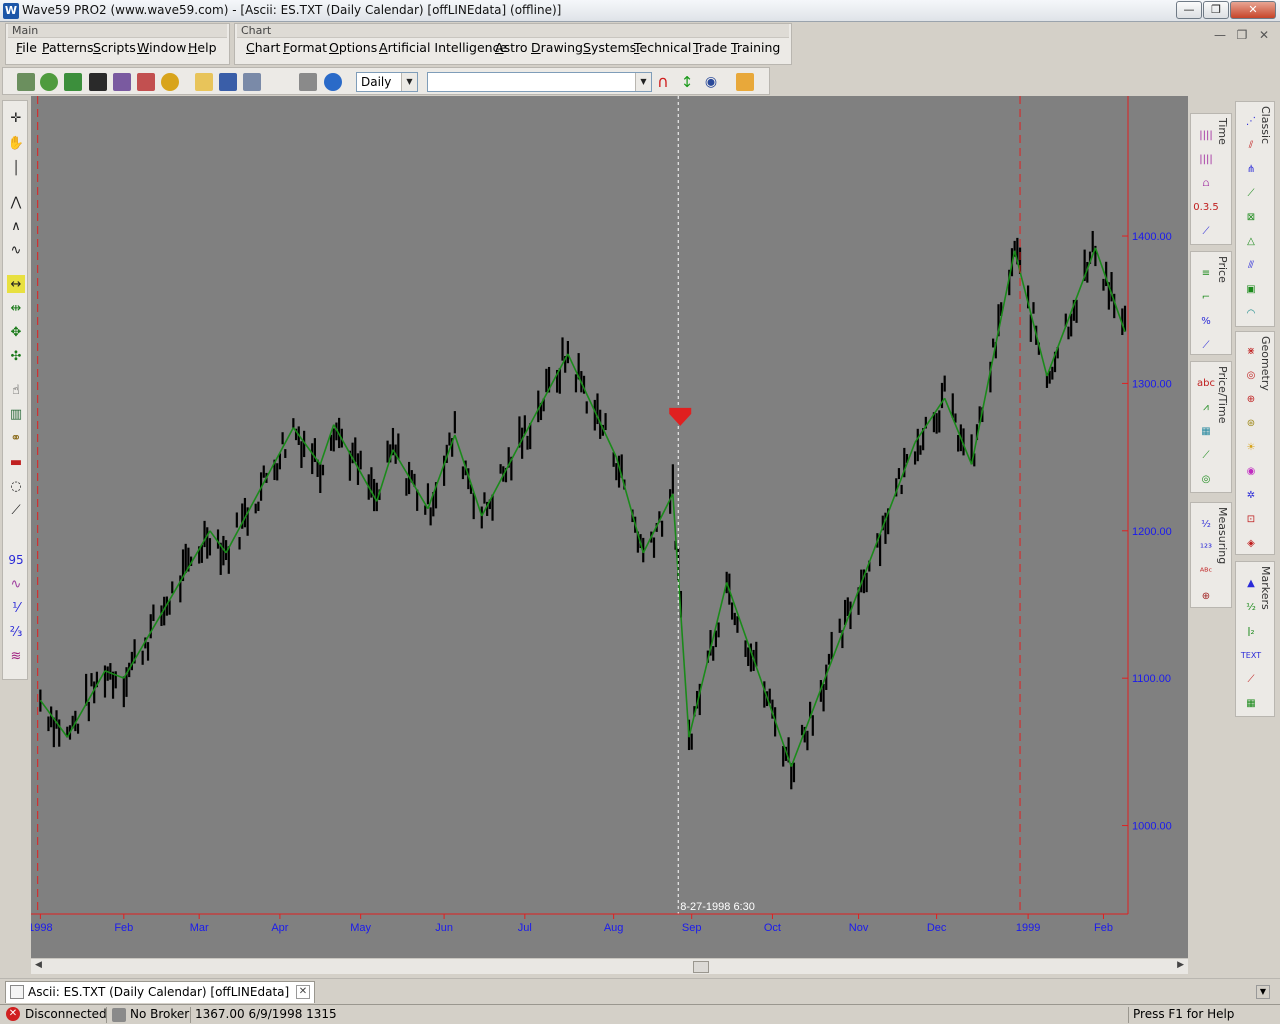 The width and height of the screenshot is (1280, 1024). What do you see at coordinates (1251, 583) in the screenshot?
I see `up-arrow-icon: ▲` at bounding box center [1251, 583].